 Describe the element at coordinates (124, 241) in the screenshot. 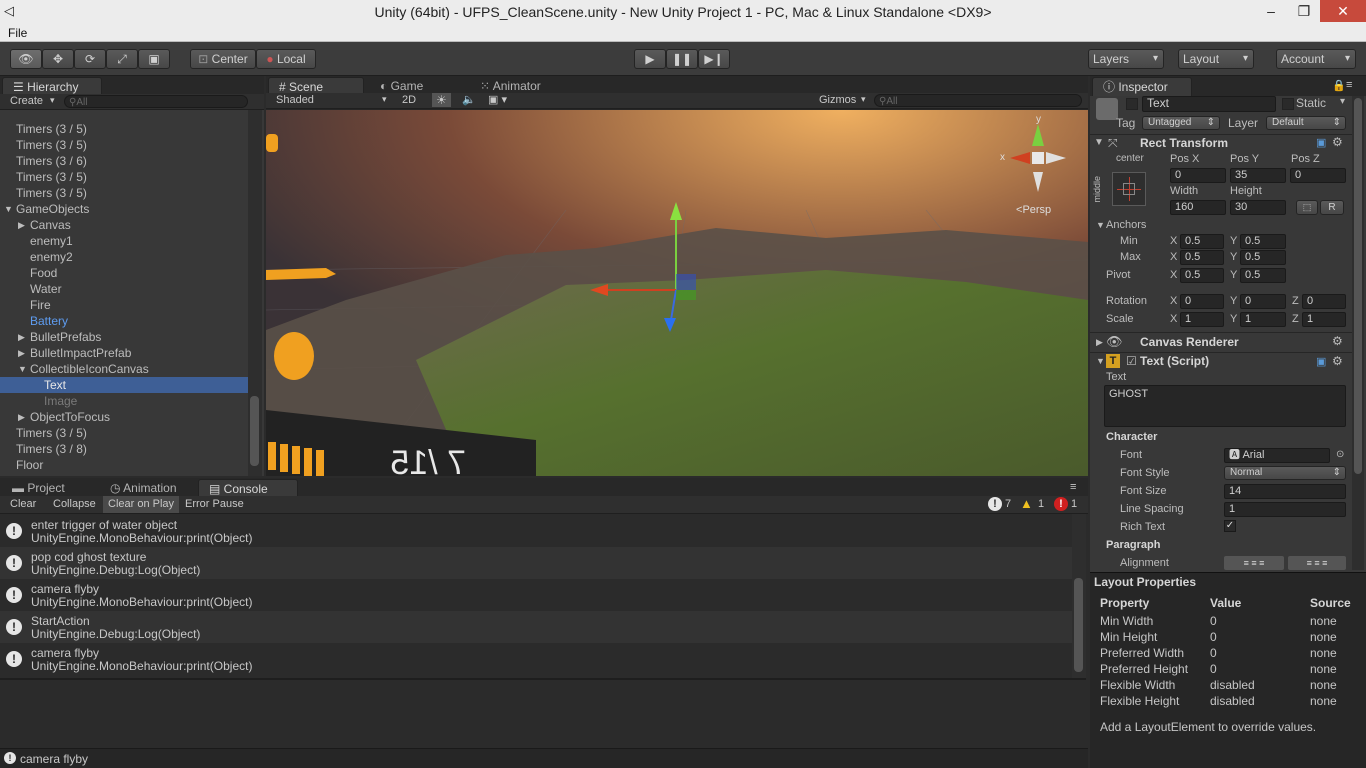

I see `hierarchy-item: enemy1` at that location.